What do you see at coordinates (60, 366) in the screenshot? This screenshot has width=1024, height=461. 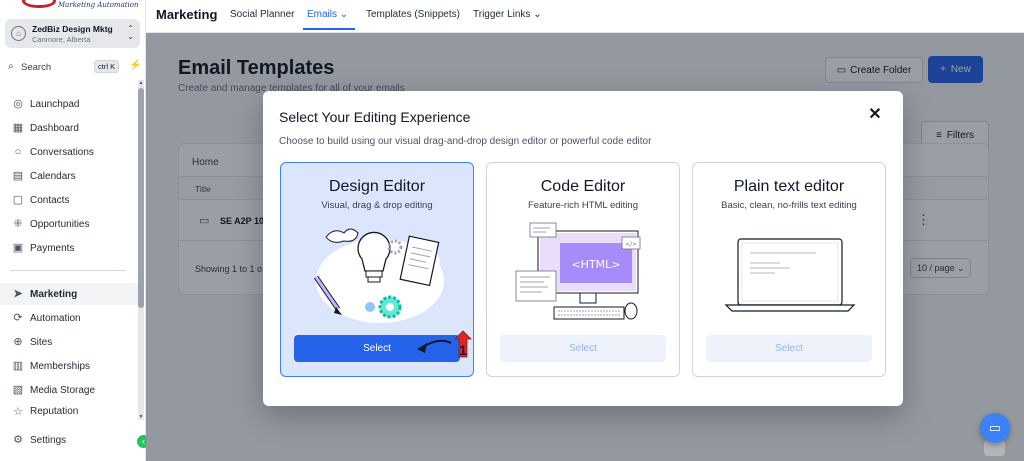 I see `sidebar-item-label: Memberships` at bounding box center [60, 366].